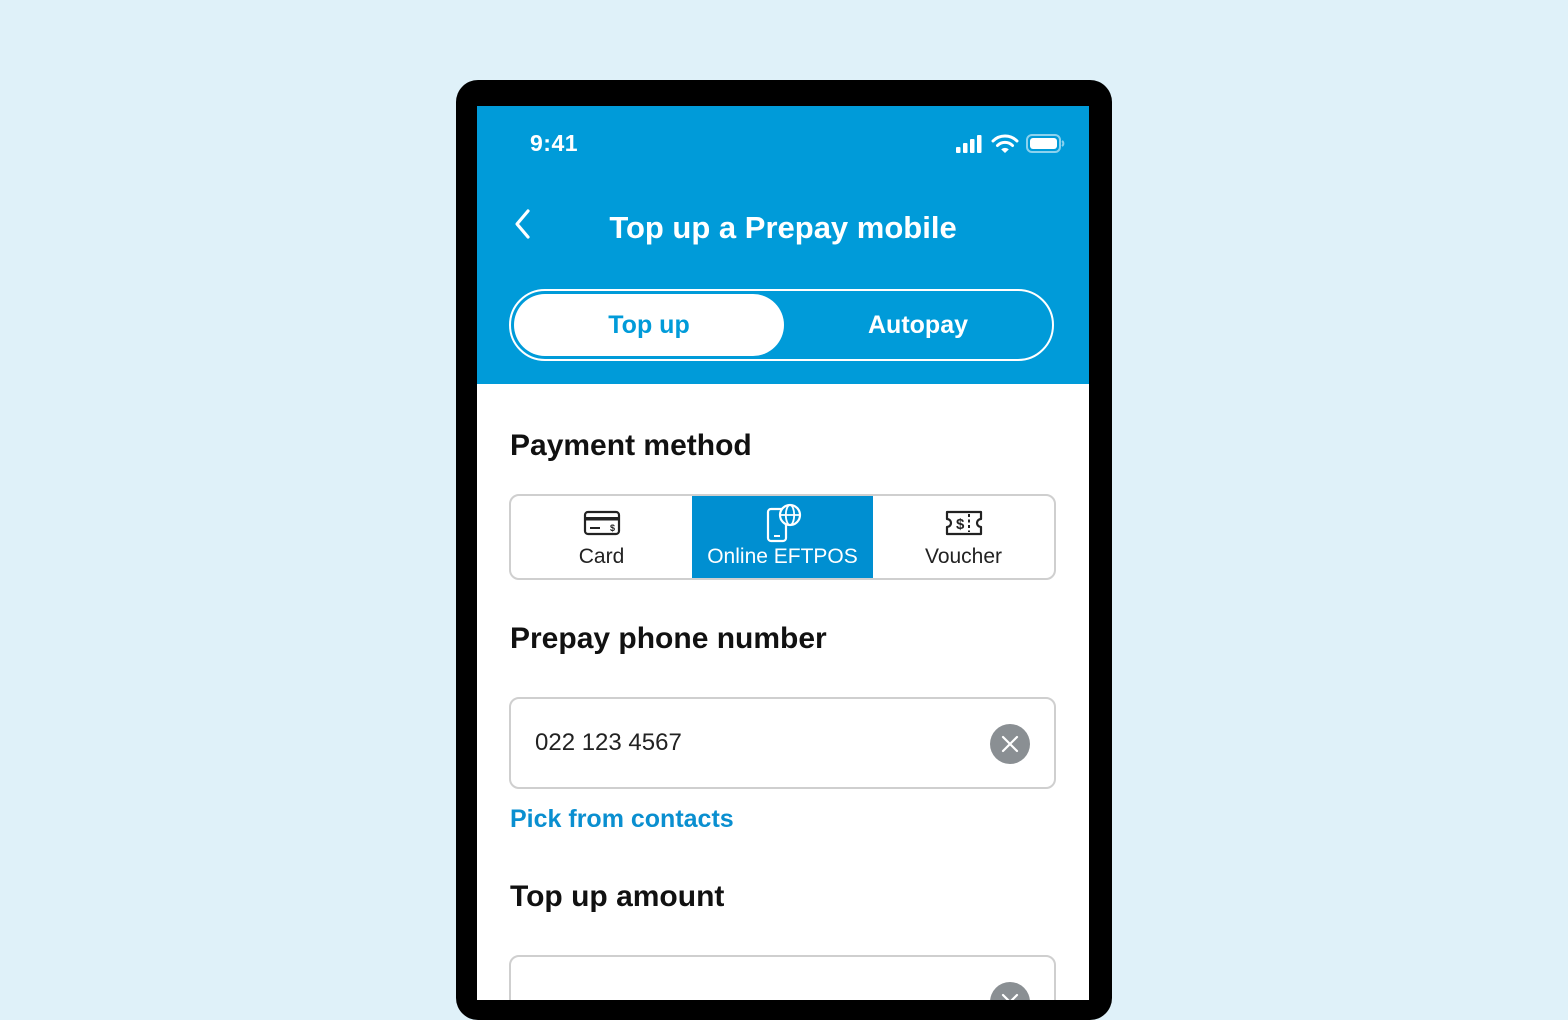 The width and height of the screenshot is (1568, 1020). Describe the element at coordinates (631, 445) in the screenshot. I see `payment-method-heading: Payment method` at that location.